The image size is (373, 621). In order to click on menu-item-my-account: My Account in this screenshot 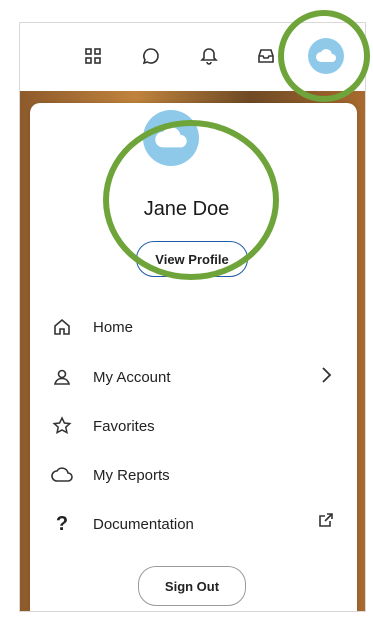, I will do `click(195, 377)`.